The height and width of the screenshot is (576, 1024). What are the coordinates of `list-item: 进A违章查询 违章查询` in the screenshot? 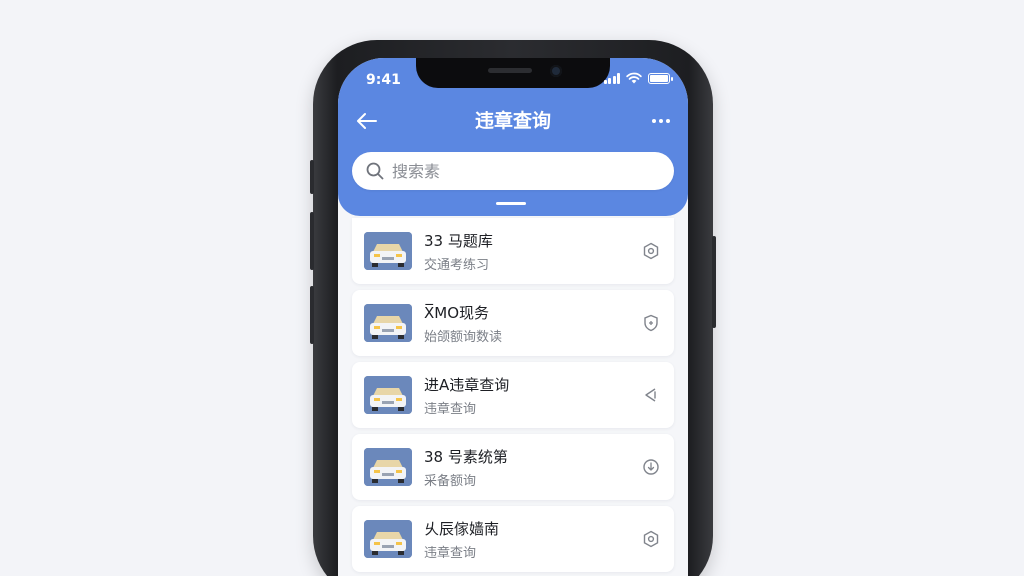 It's located at (513, 395).